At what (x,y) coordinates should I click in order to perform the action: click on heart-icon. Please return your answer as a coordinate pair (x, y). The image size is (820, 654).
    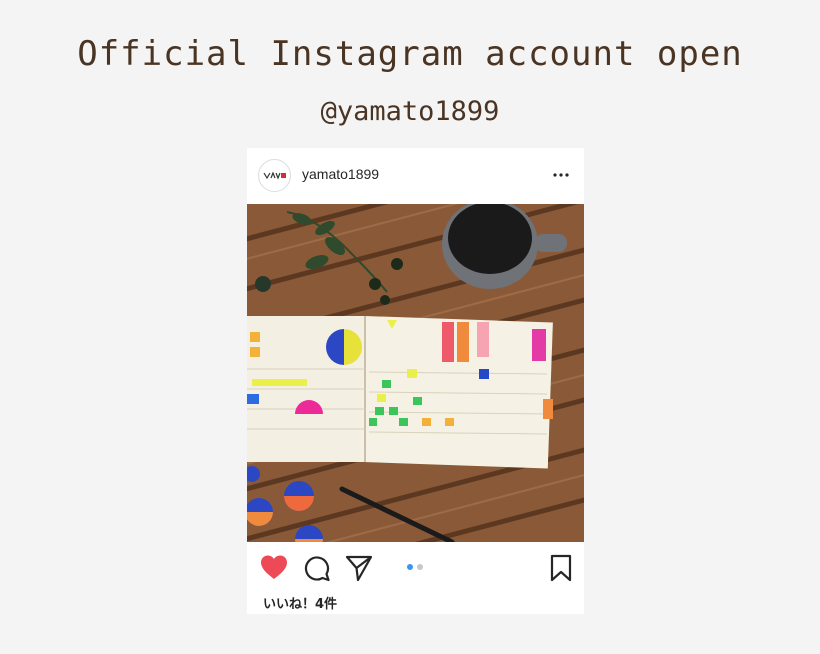
    Looking at the image, I should click on (274, 568).